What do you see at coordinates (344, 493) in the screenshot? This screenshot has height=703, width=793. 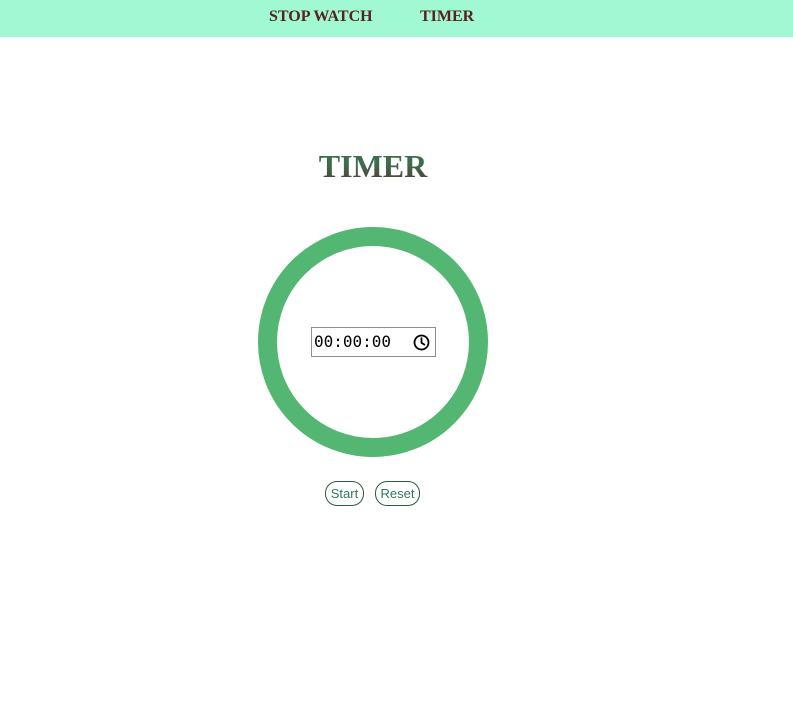 I see `start-button: Start` at bounding box center [344, 493].